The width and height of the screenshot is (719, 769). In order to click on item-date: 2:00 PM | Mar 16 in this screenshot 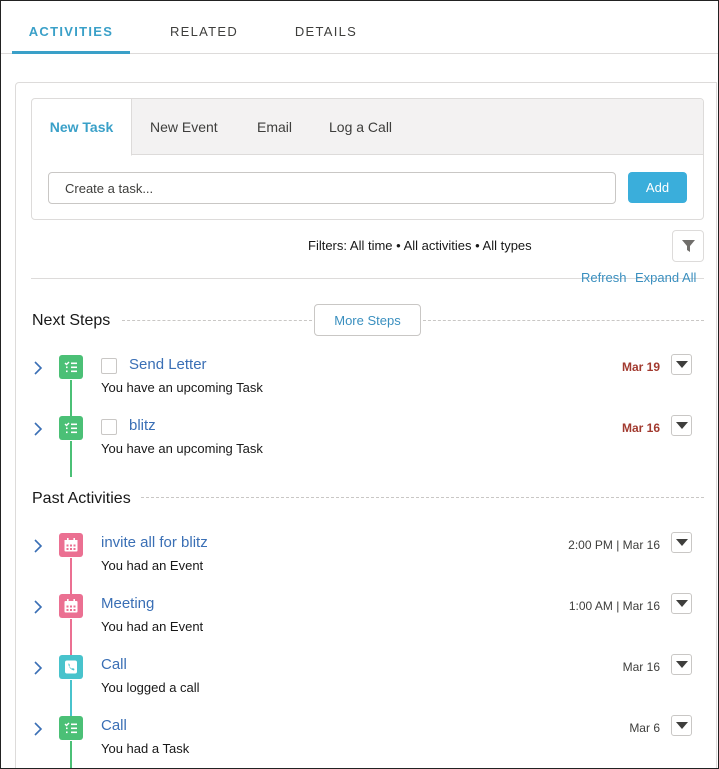, I will do `click(614, 545)`.